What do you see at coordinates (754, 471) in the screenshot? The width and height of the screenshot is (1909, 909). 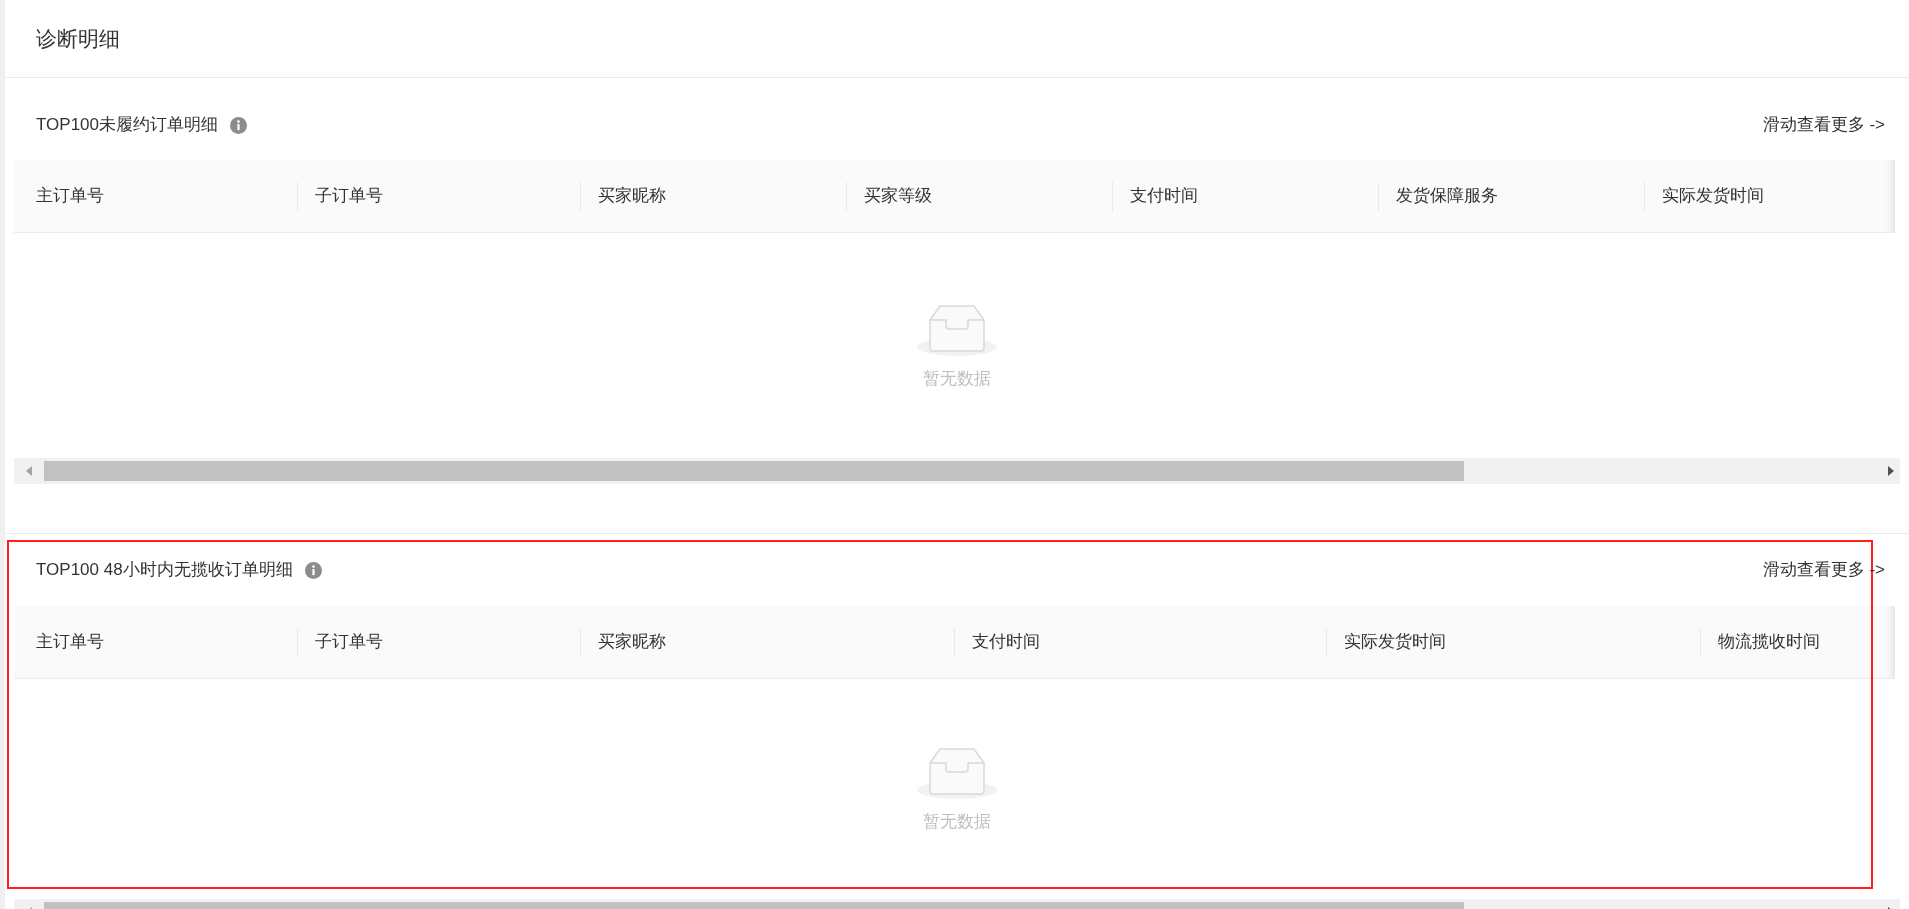 I see `scrollbar-thumb` at bounding box center [754, 471].